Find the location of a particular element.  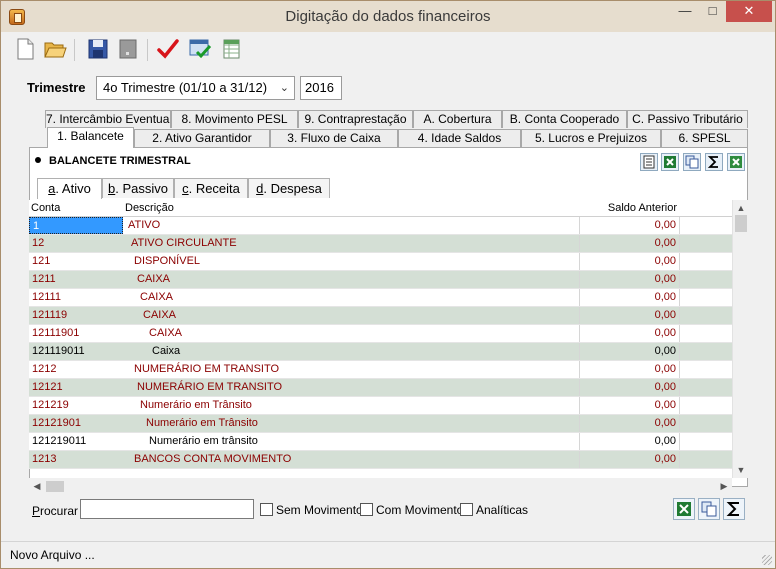

cell-descricao: ATIVO CIRCULANTE is located at coordinates (351, 243).